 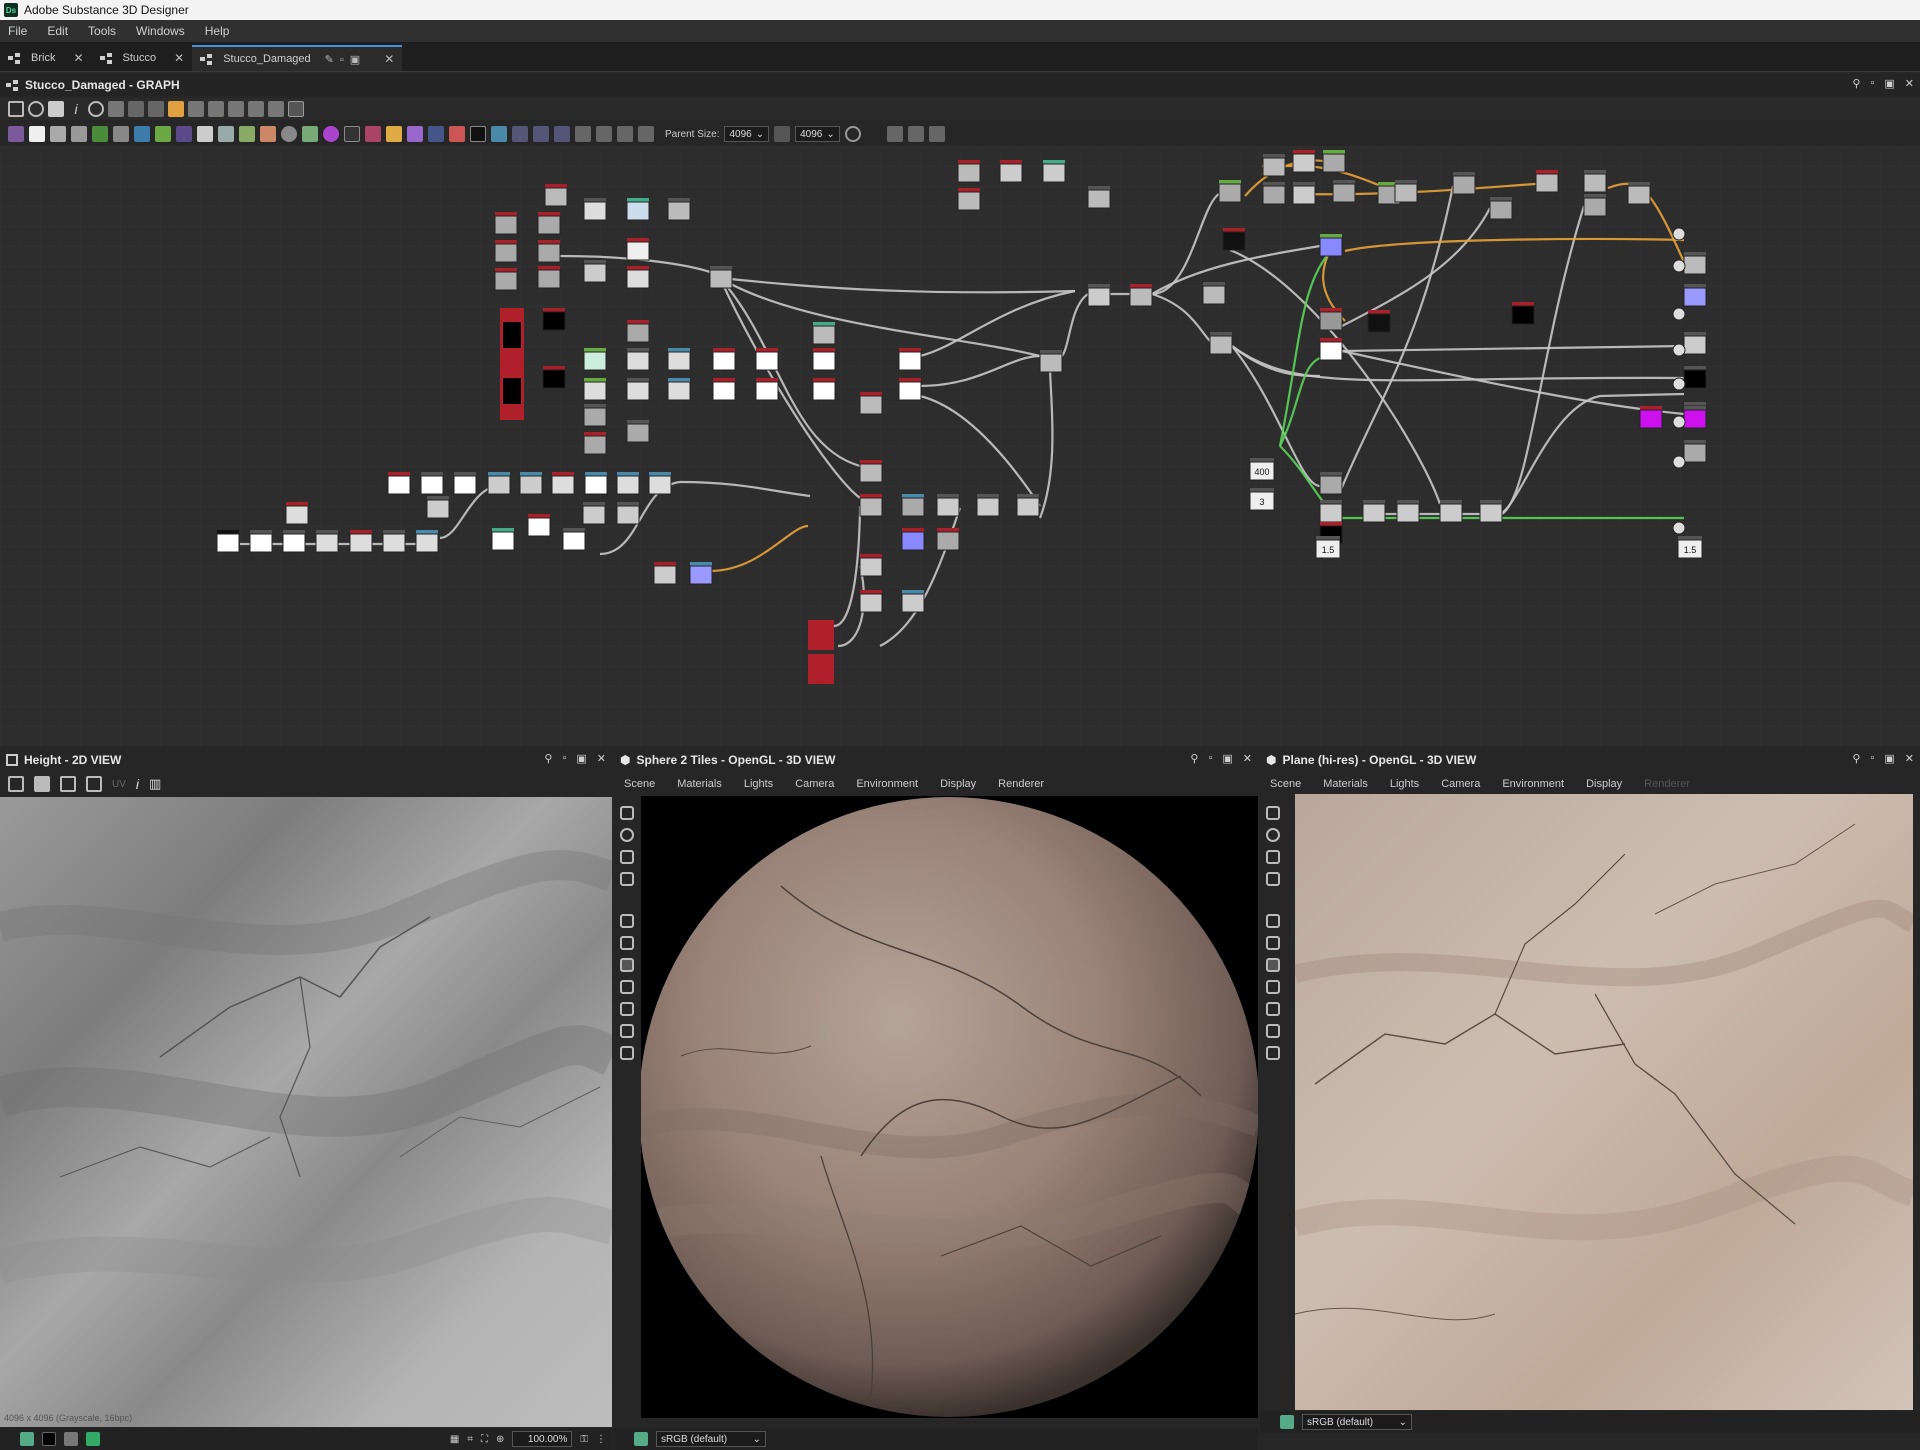 I want to click on link-icon, so click(x=116, y=109).